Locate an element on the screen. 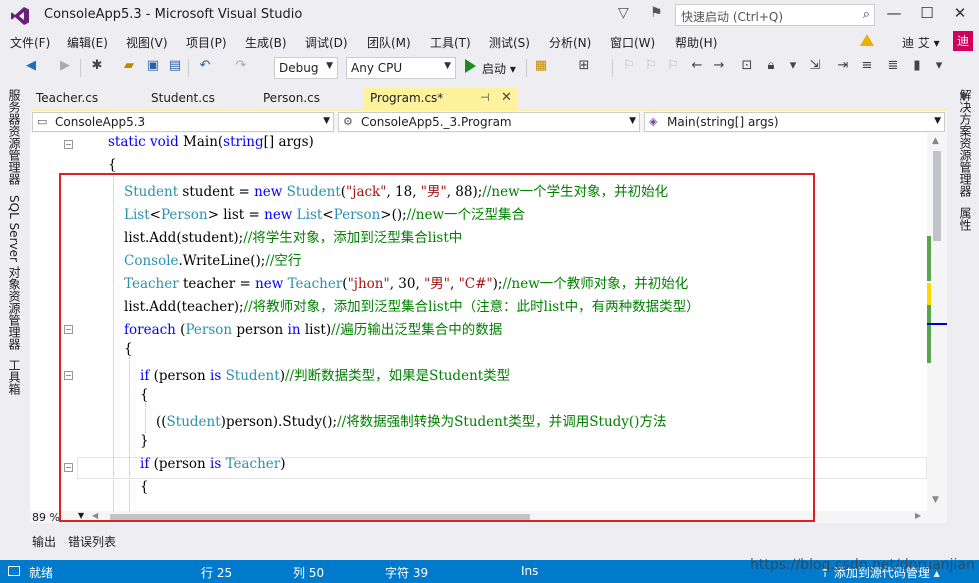  project-dropdown: ▭ ConsoleApp5.3 ▼ is located at coordinates (183, 122).